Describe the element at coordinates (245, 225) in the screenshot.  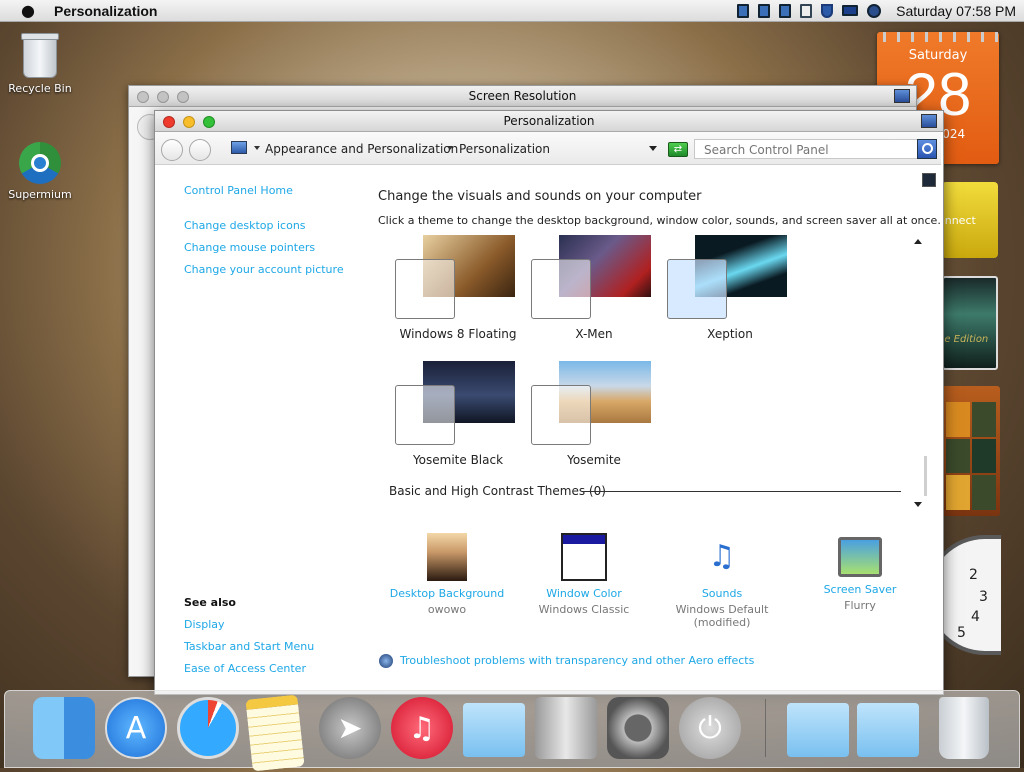
I see `change-desktop-icons-link: Change desktop icons` at that location.